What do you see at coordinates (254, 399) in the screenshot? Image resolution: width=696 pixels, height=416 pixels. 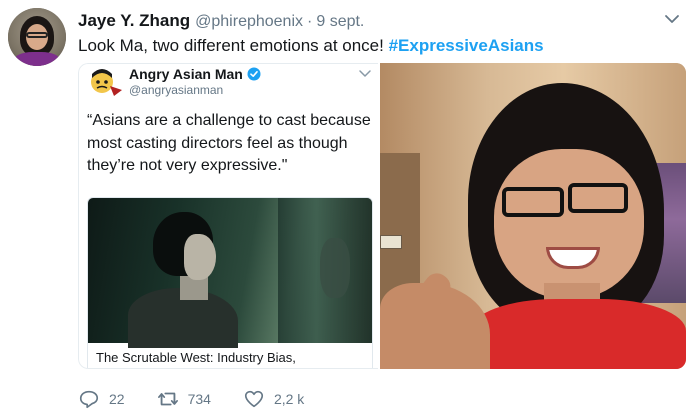 I see `heart-icon` at bounding box center [254, 399].